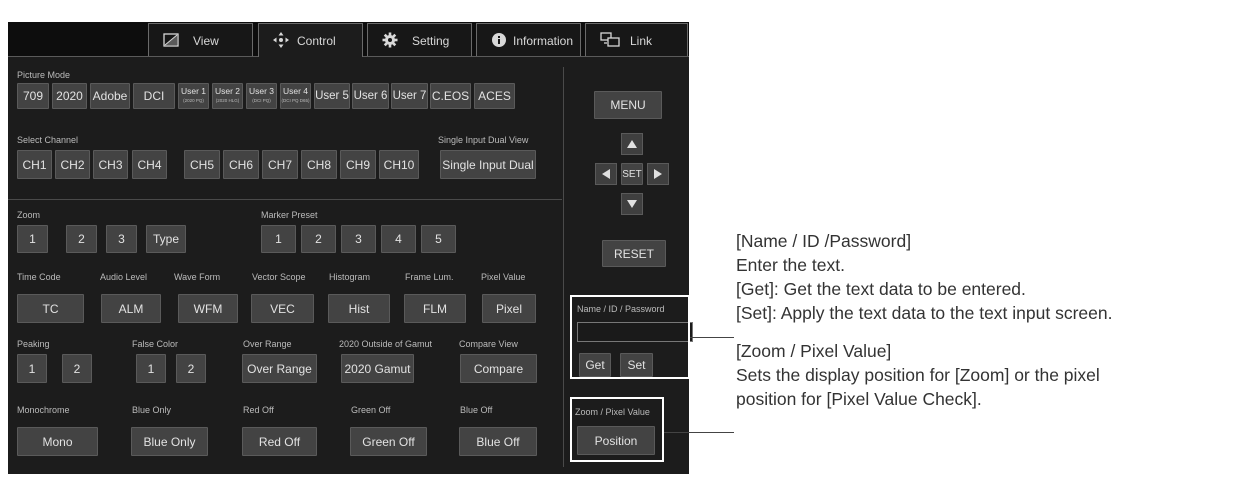 This screenshot has width=1254, height=477. I want to click on user1-label: User 1, so click(193, 91).